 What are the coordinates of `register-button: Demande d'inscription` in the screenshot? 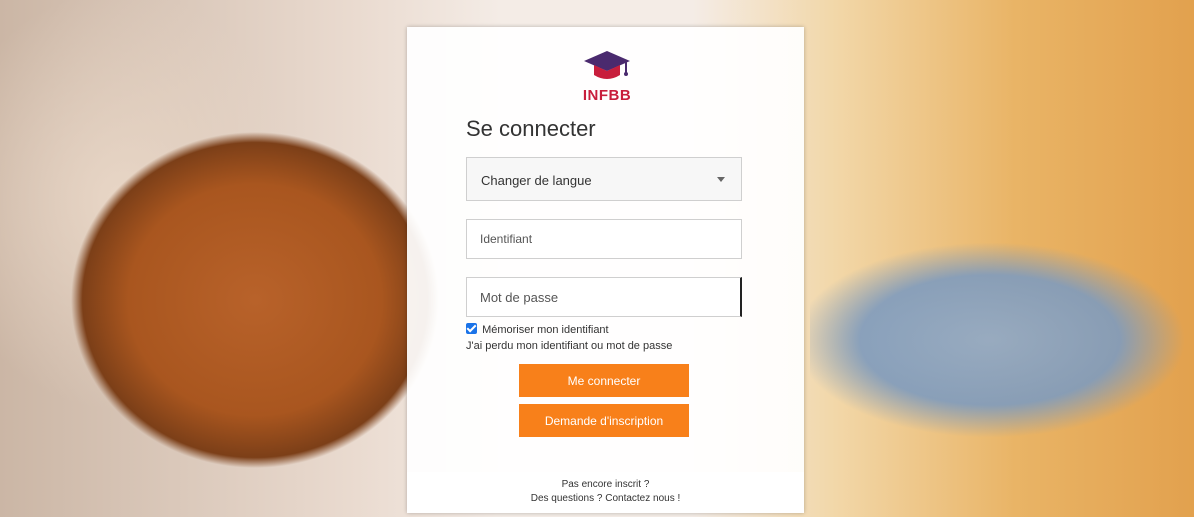 It's located at (604, 420).